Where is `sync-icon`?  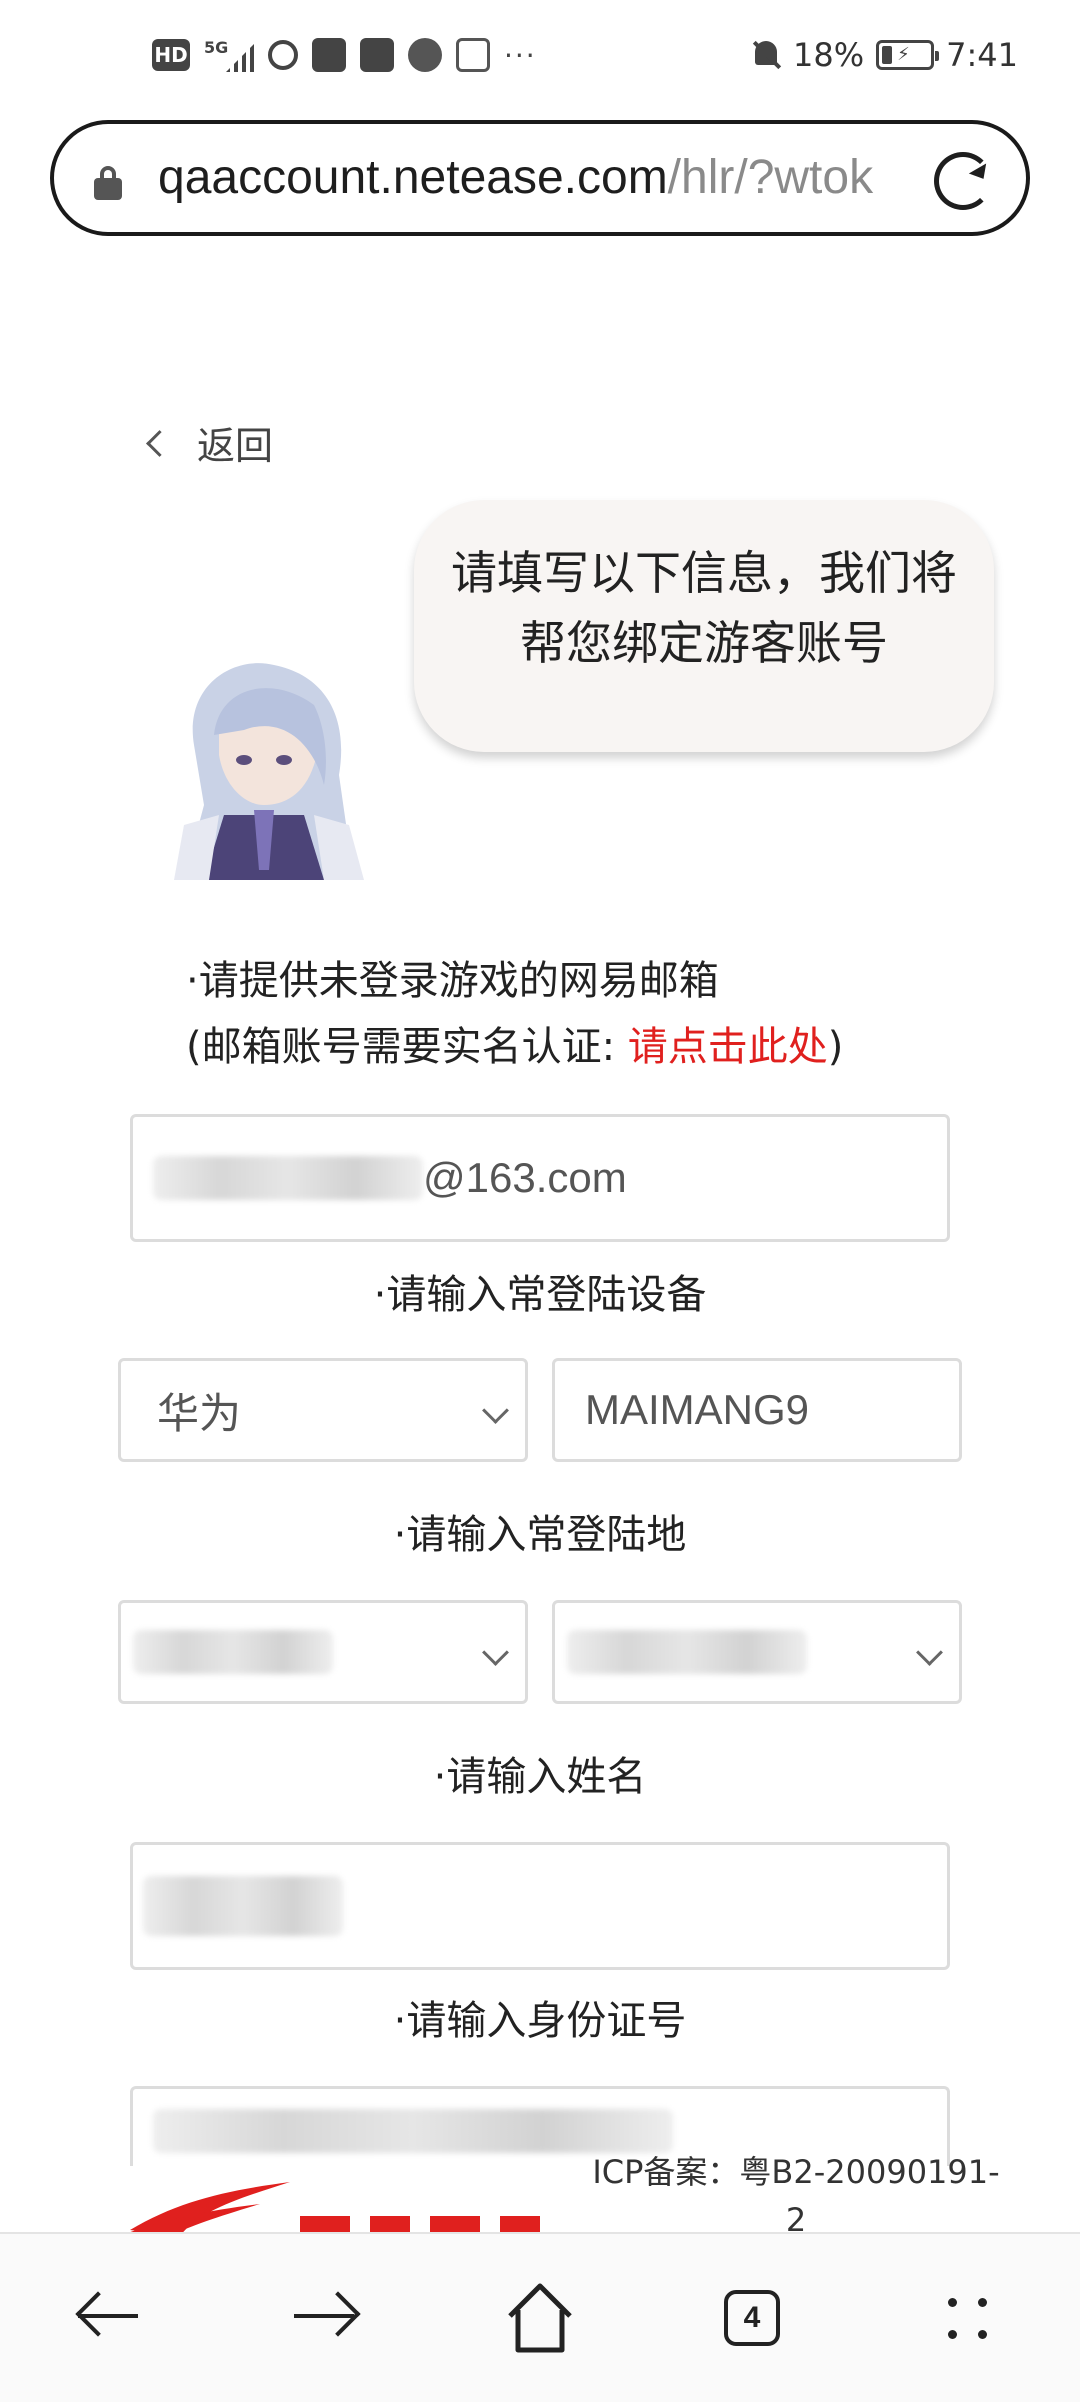
sync-icon is located at coordinates (283, 55).